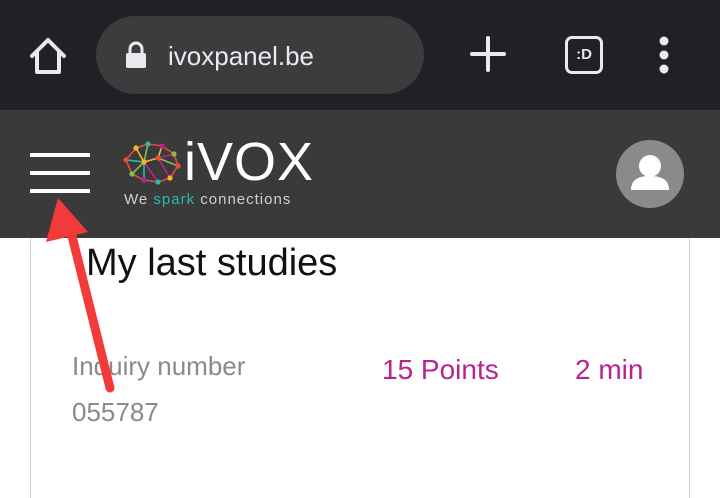 Image resolution: width=720 pixels, height=498 pixels. I want to click on avatar-icon, so click(650, 174).